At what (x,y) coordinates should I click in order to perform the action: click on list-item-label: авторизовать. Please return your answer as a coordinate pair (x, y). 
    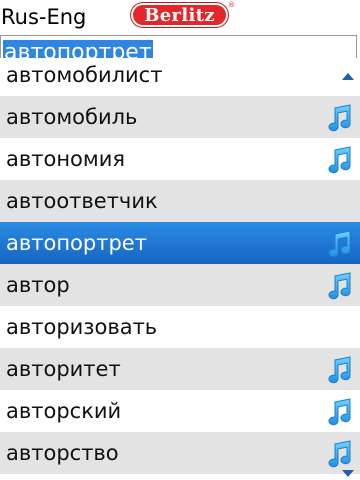
    Looking at the image, I should click on (82, 327).